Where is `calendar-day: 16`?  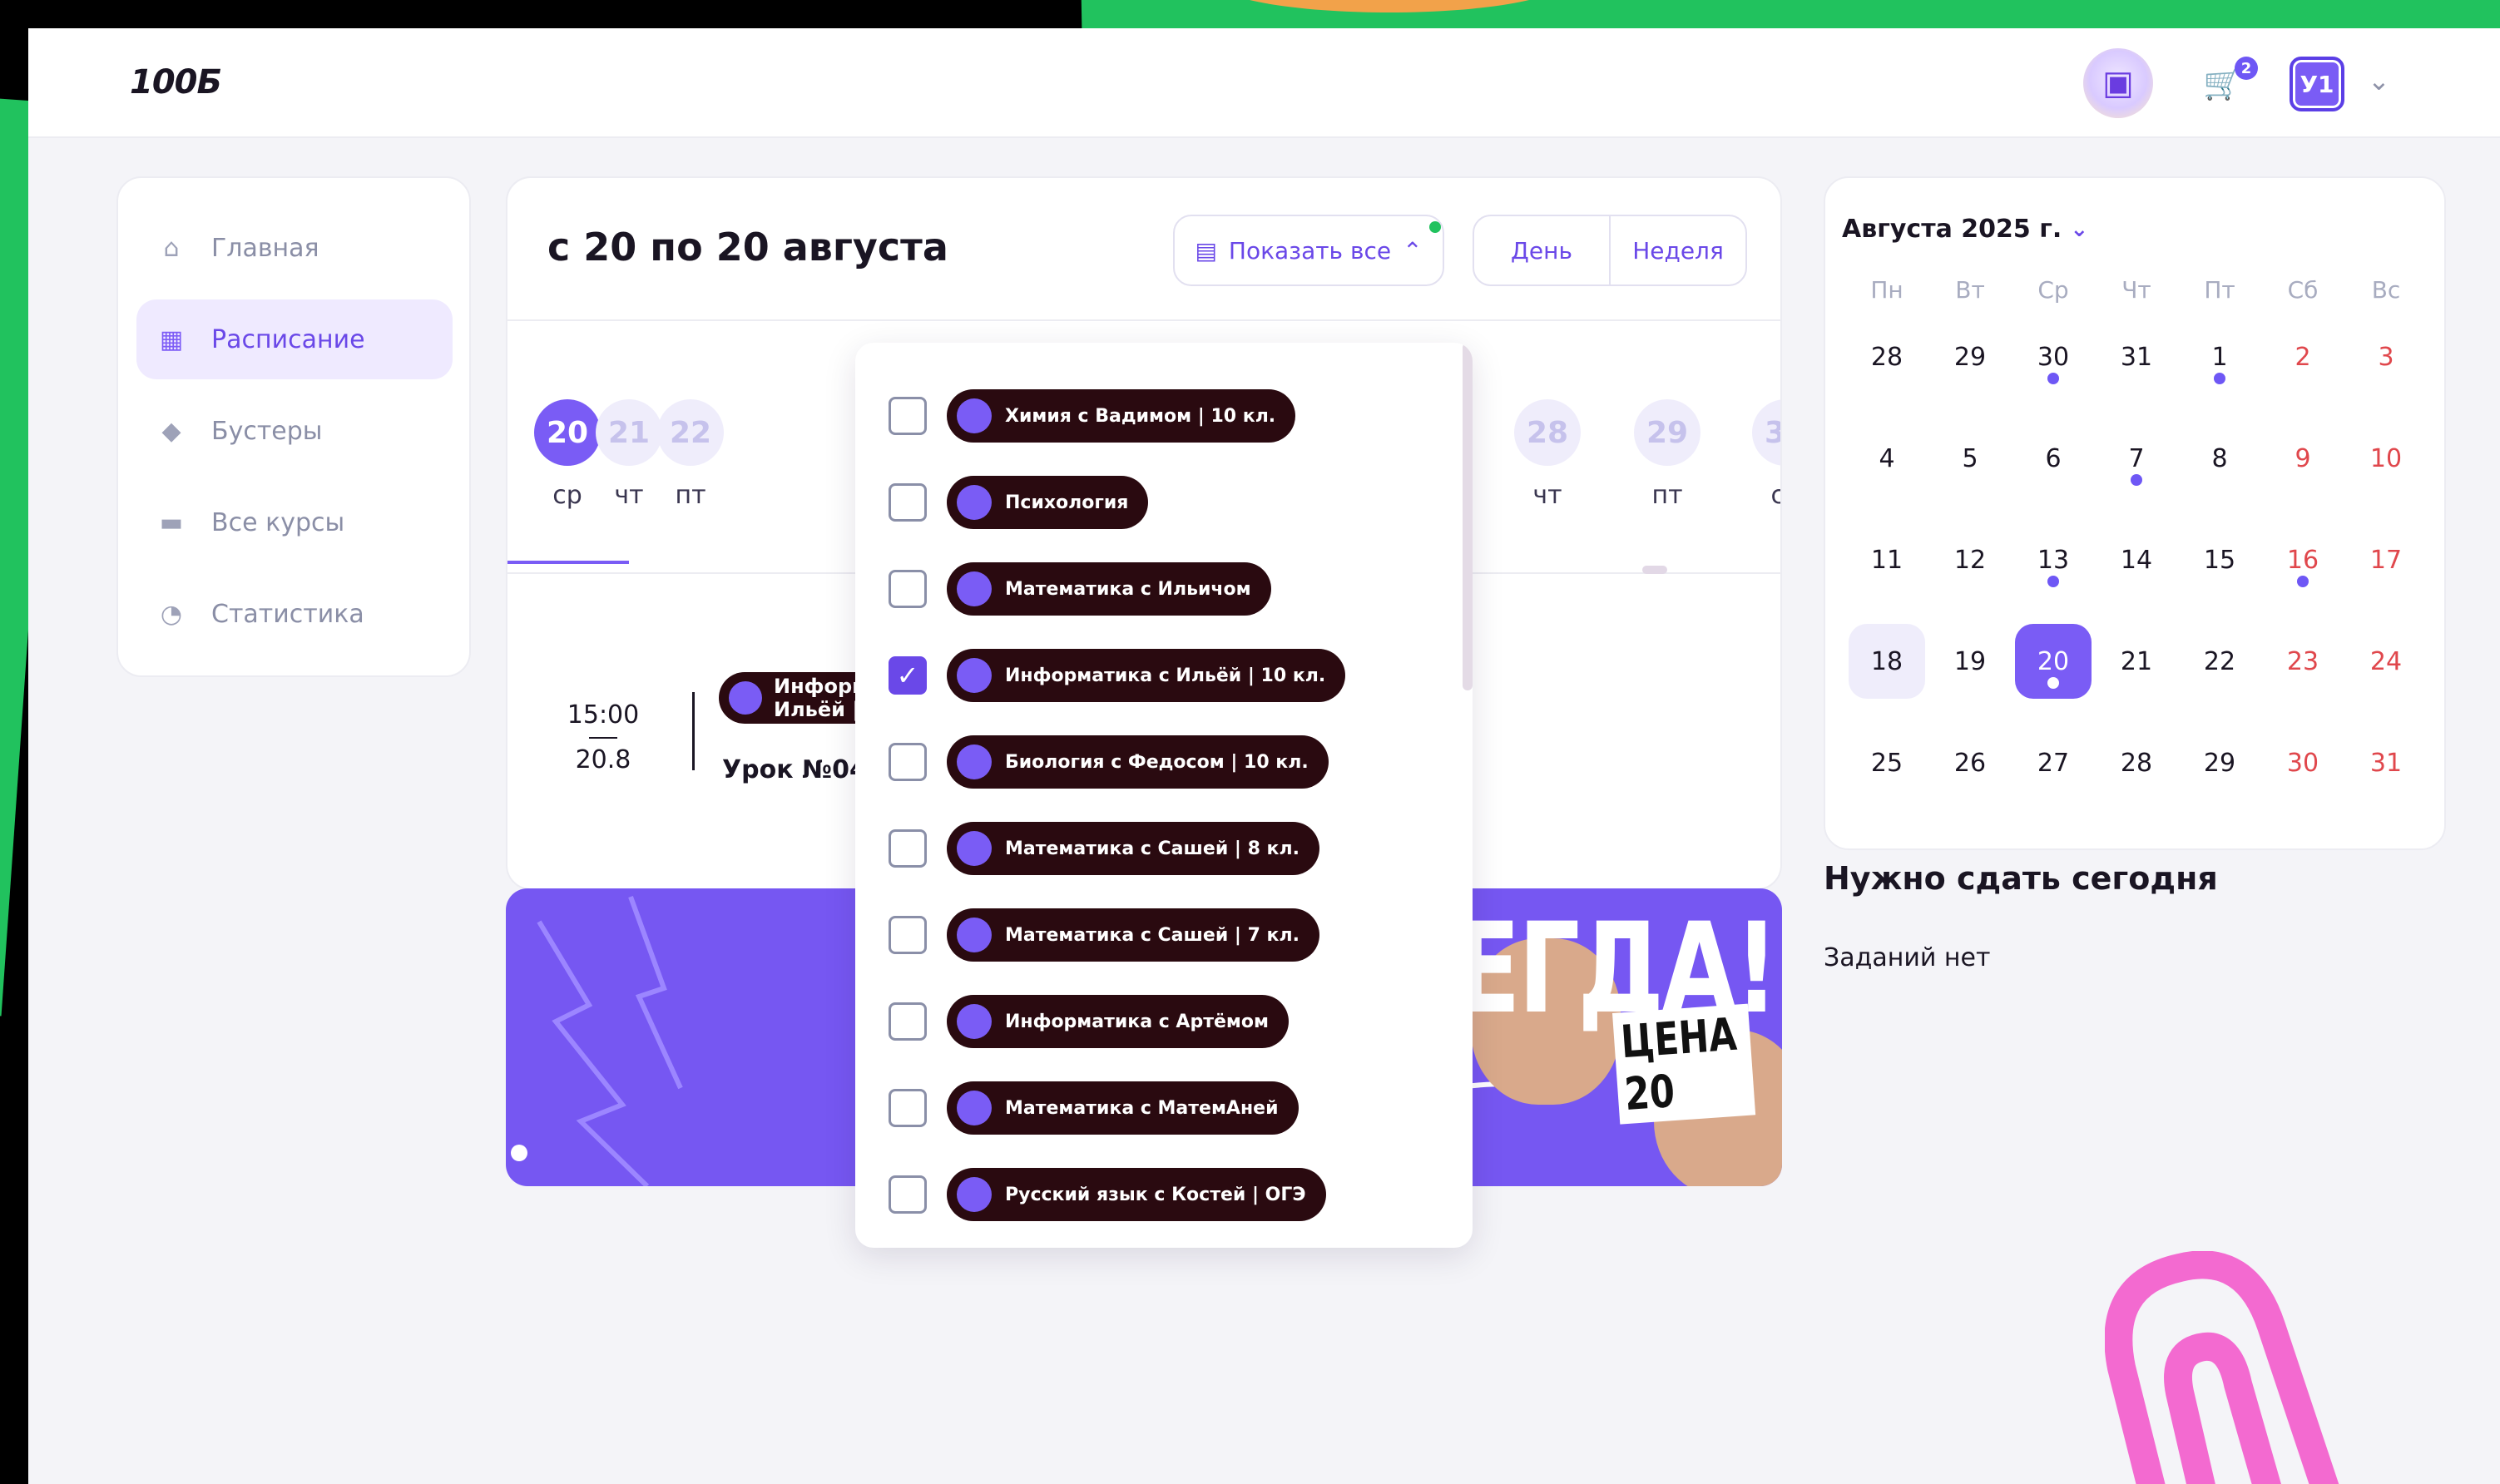
calendar-day: 16 is located at coordinates (2302, 559).